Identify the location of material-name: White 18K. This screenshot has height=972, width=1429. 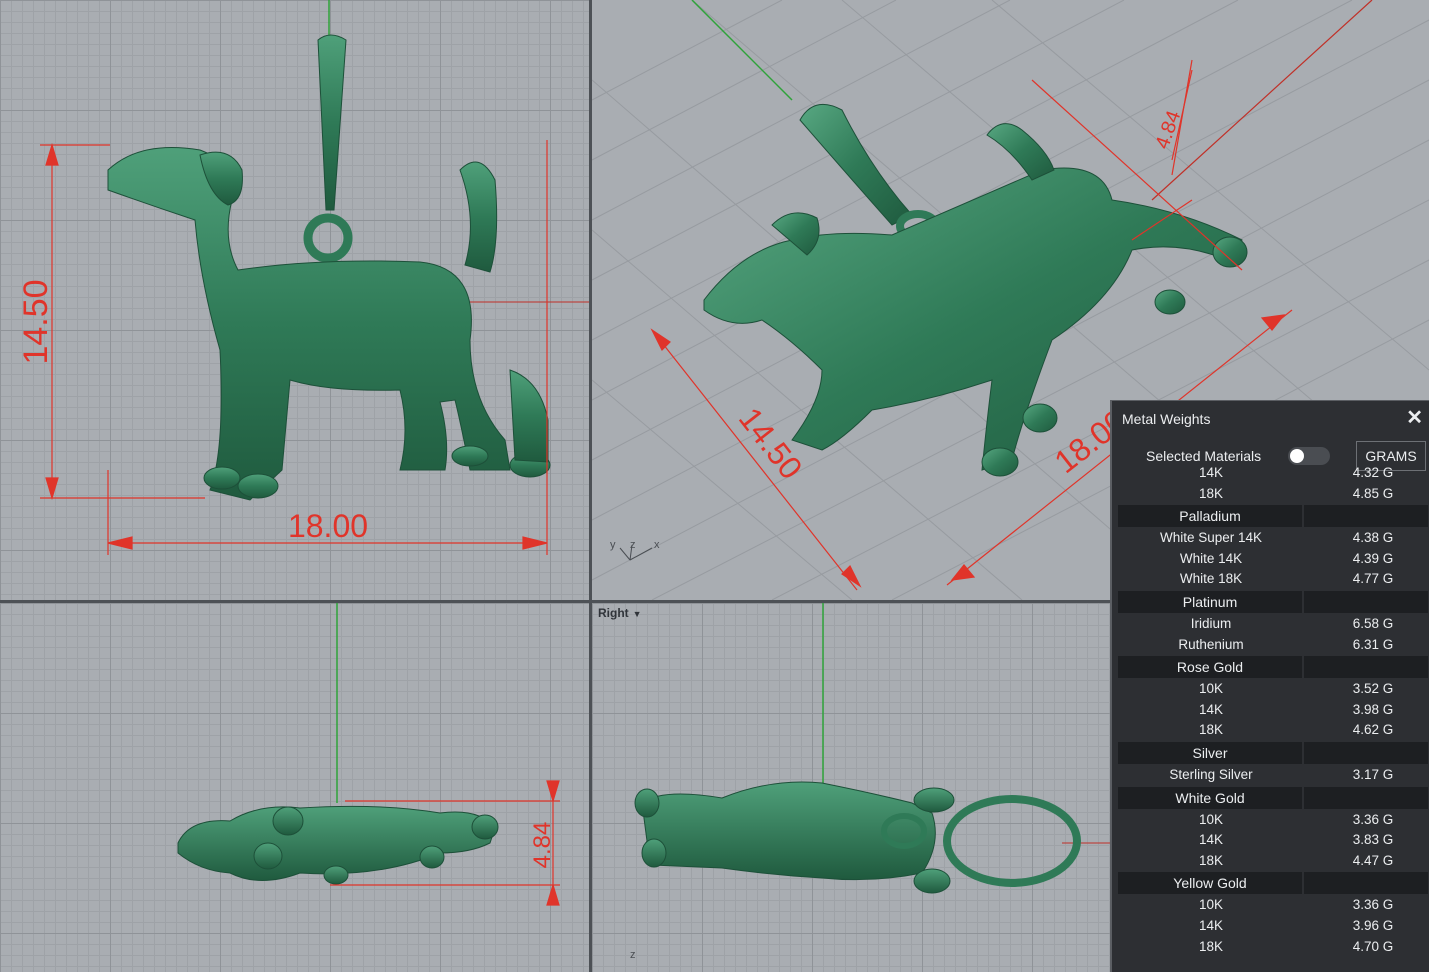
(1211, 579).